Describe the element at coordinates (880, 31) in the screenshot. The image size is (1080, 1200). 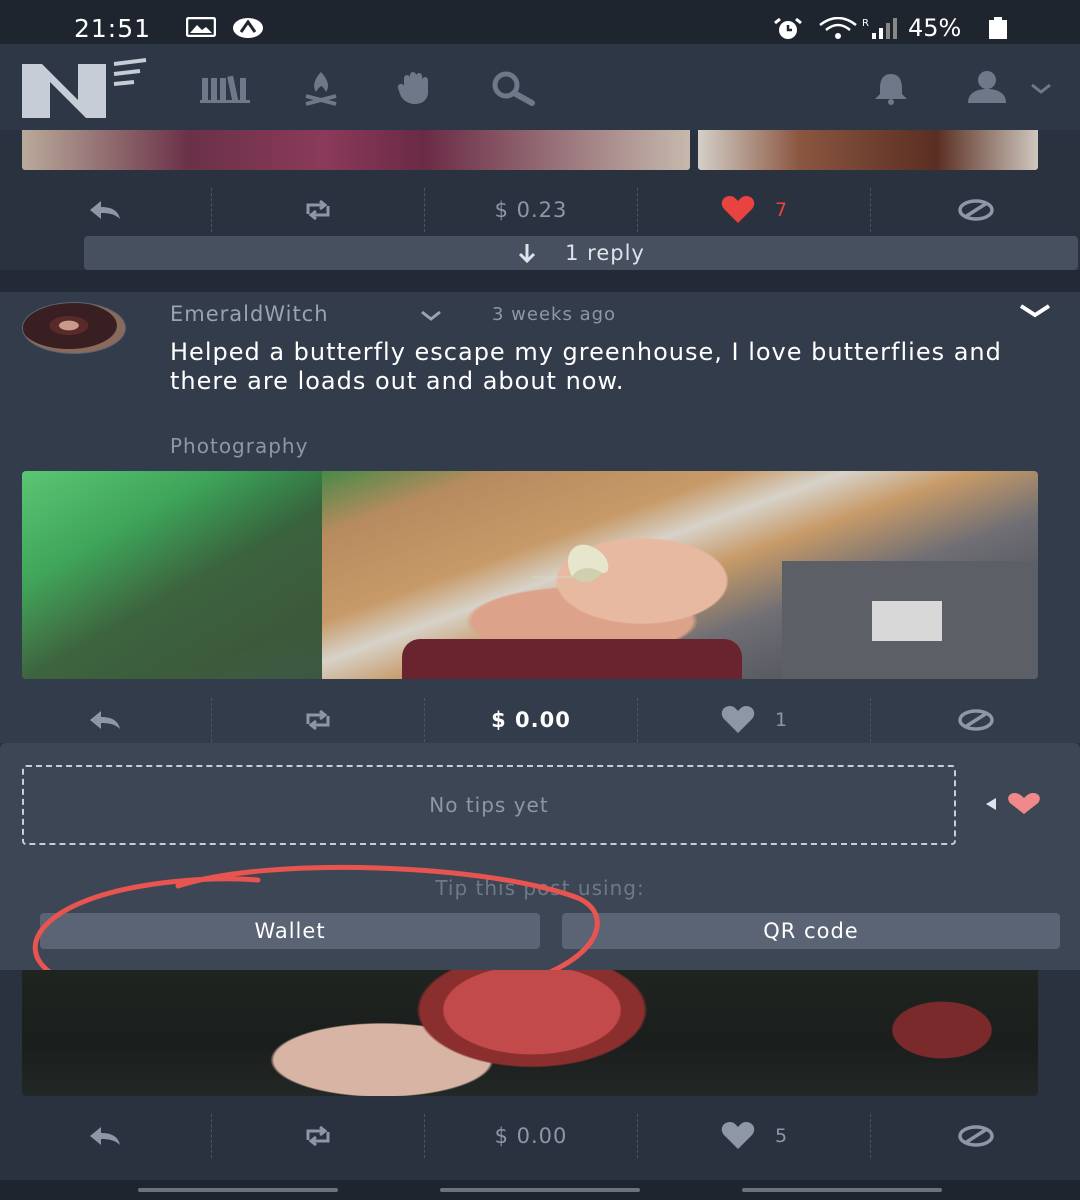
I see `signal-icon: R` at that location.